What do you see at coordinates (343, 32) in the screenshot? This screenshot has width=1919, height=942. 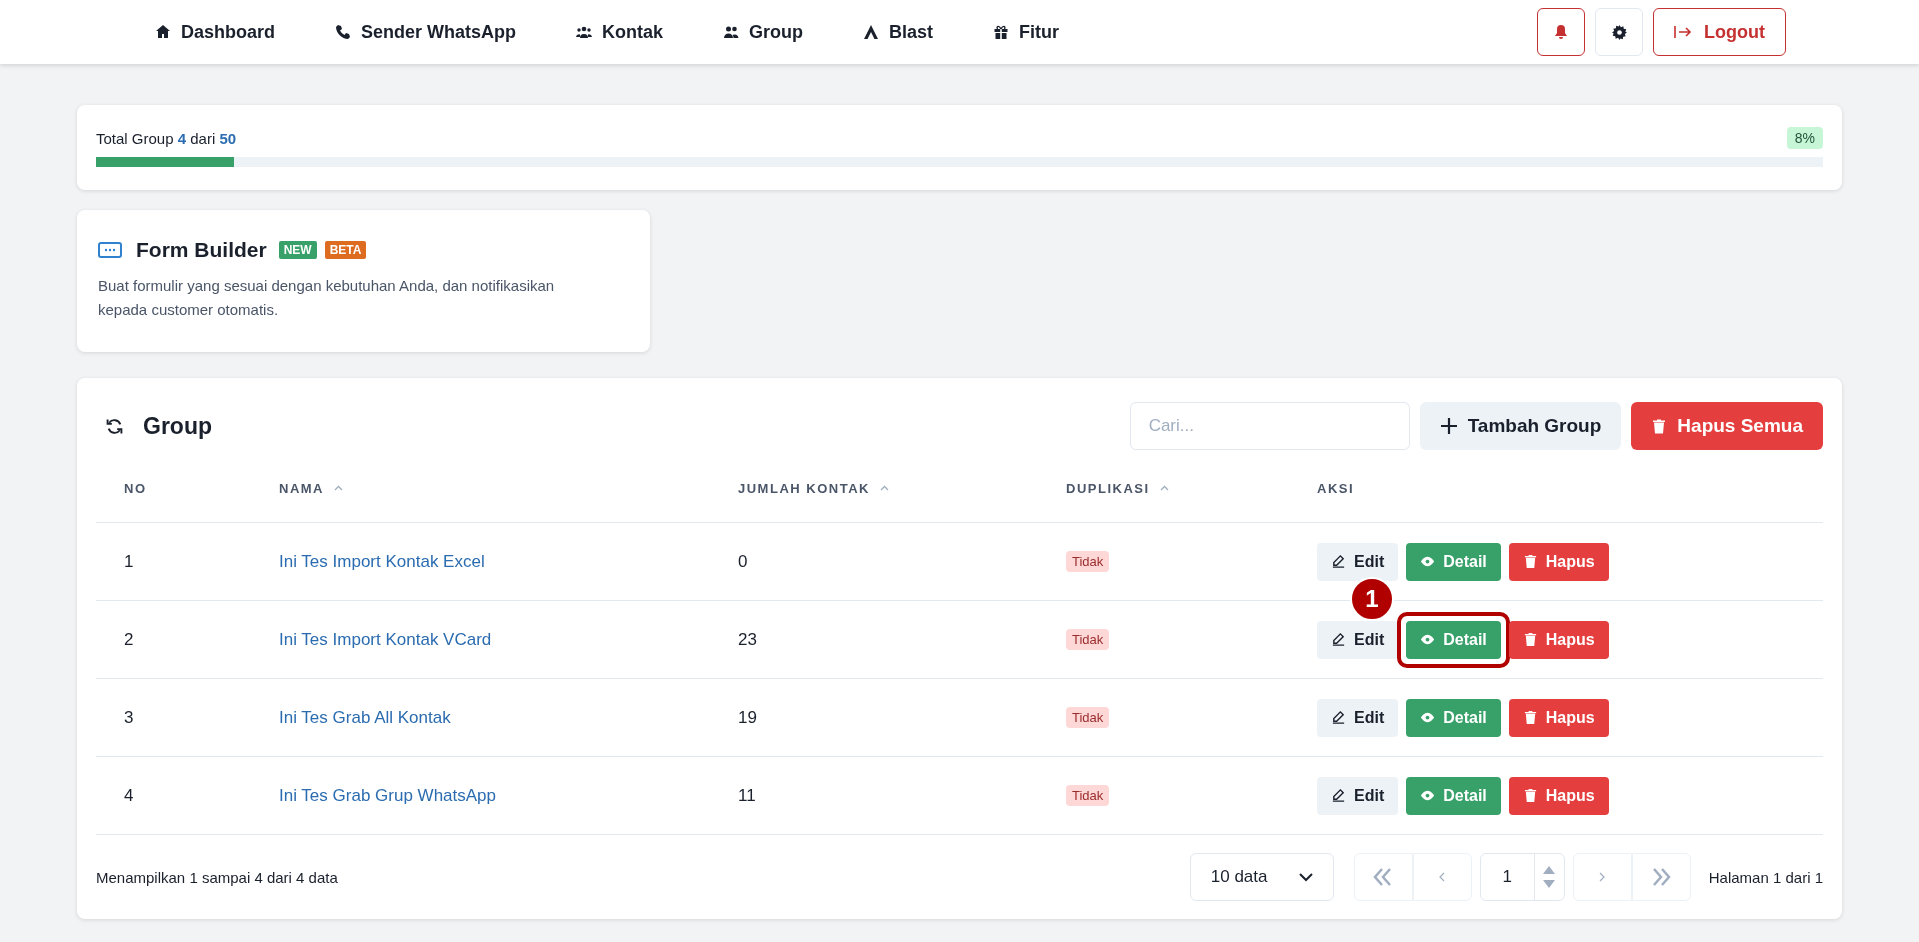 I see `phone-icon` at bounding box center [343, 32].